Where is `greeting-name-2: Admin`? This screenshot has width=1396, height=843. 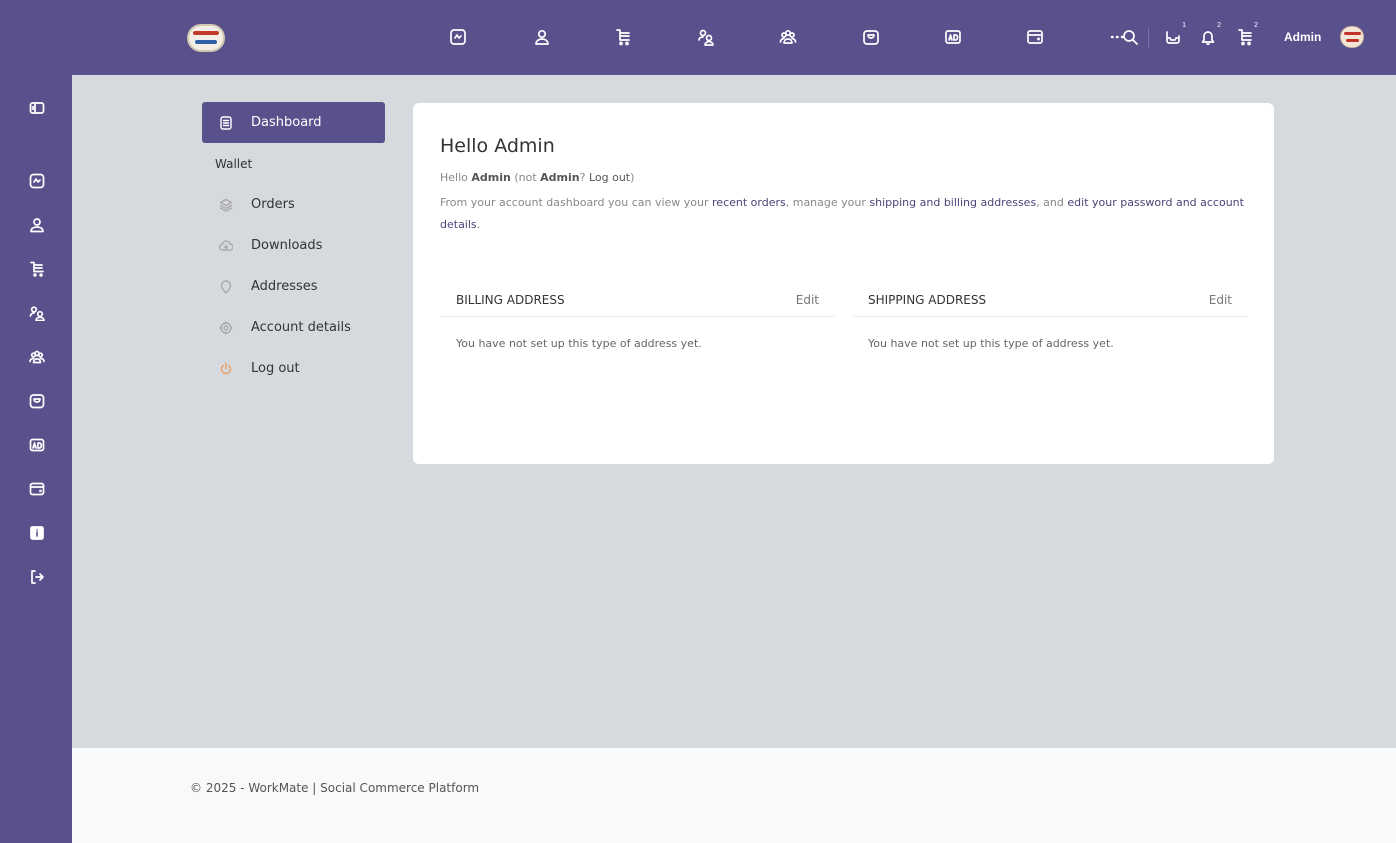
greeting-name-2: Admin is located at coordinates (560, 177).